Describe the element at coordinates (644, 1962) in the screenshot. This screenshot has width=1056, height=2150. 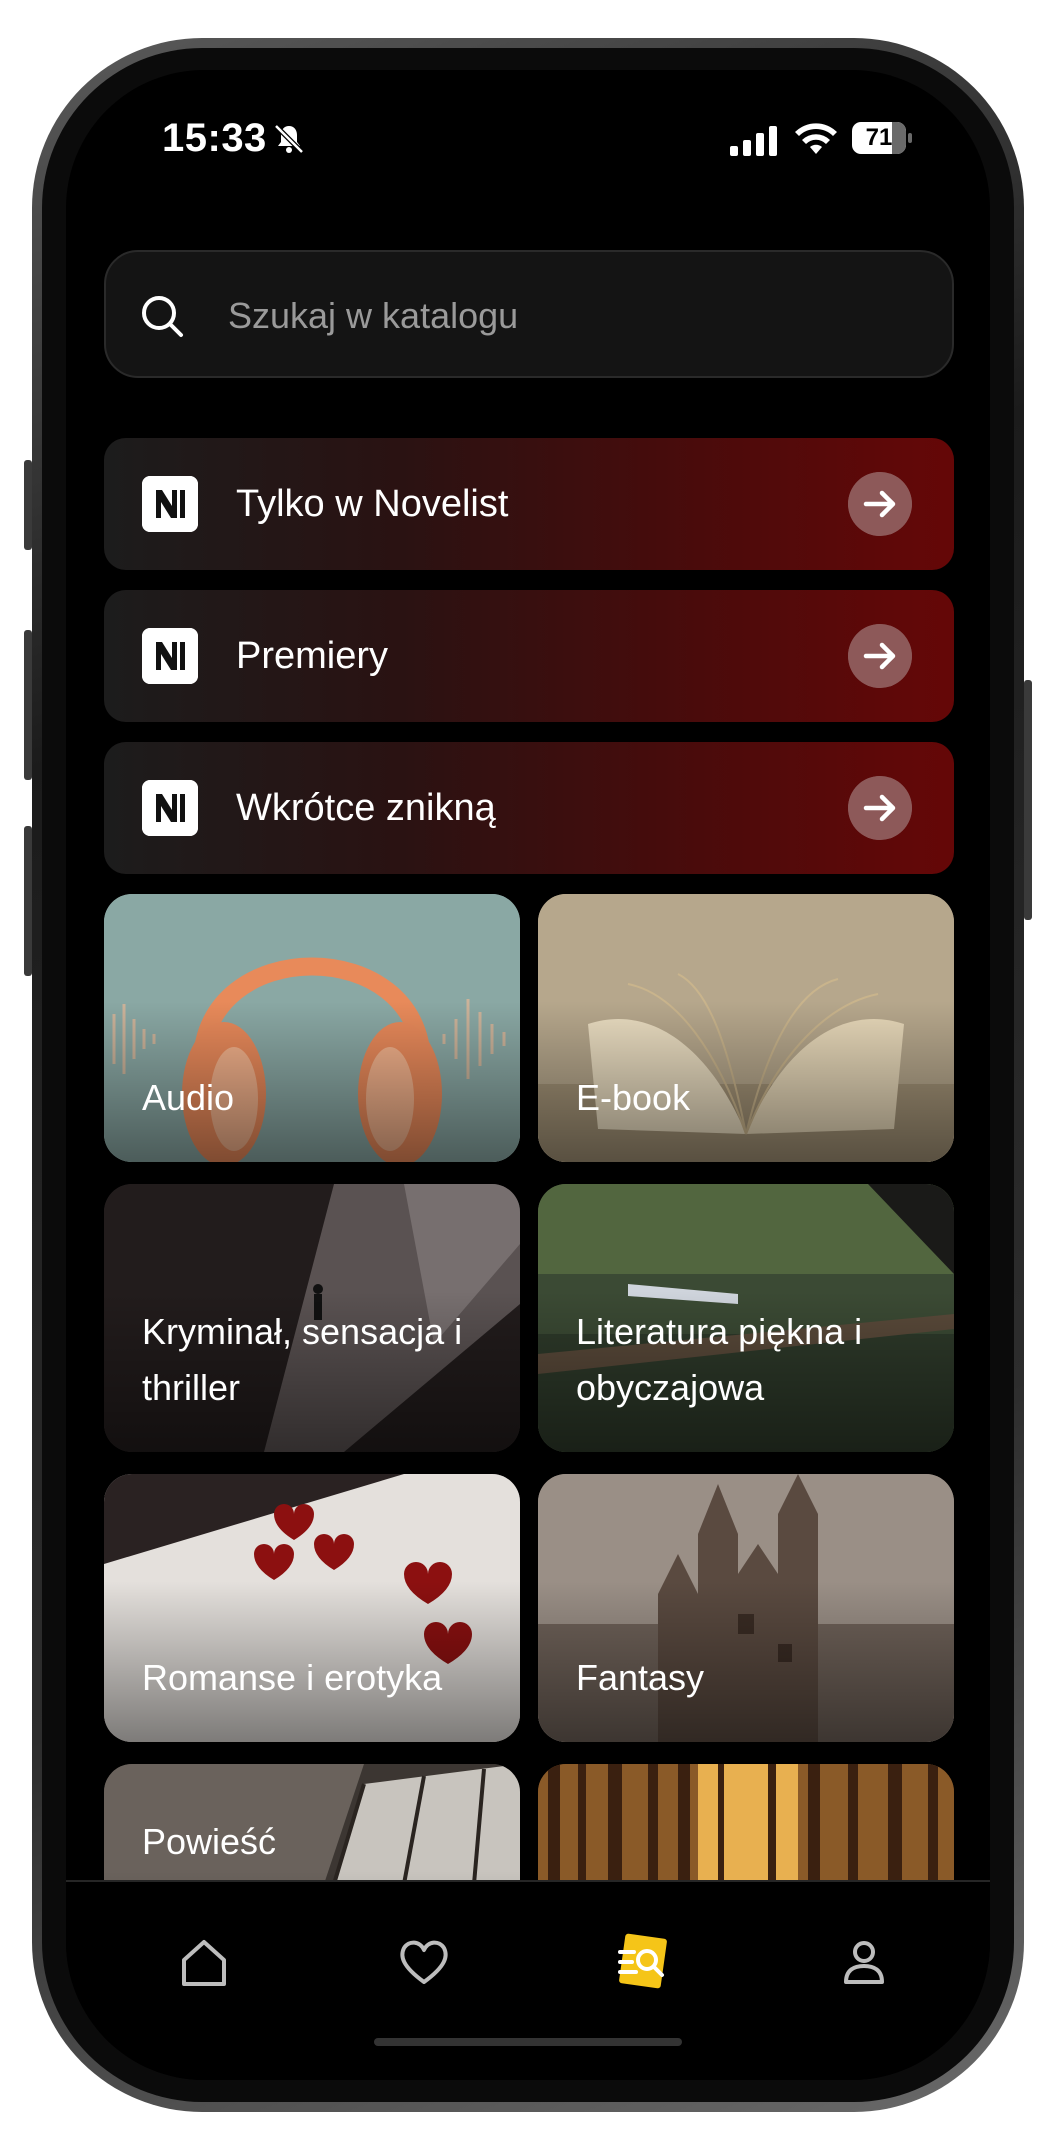
I see `search-catalog-icon` at that location.